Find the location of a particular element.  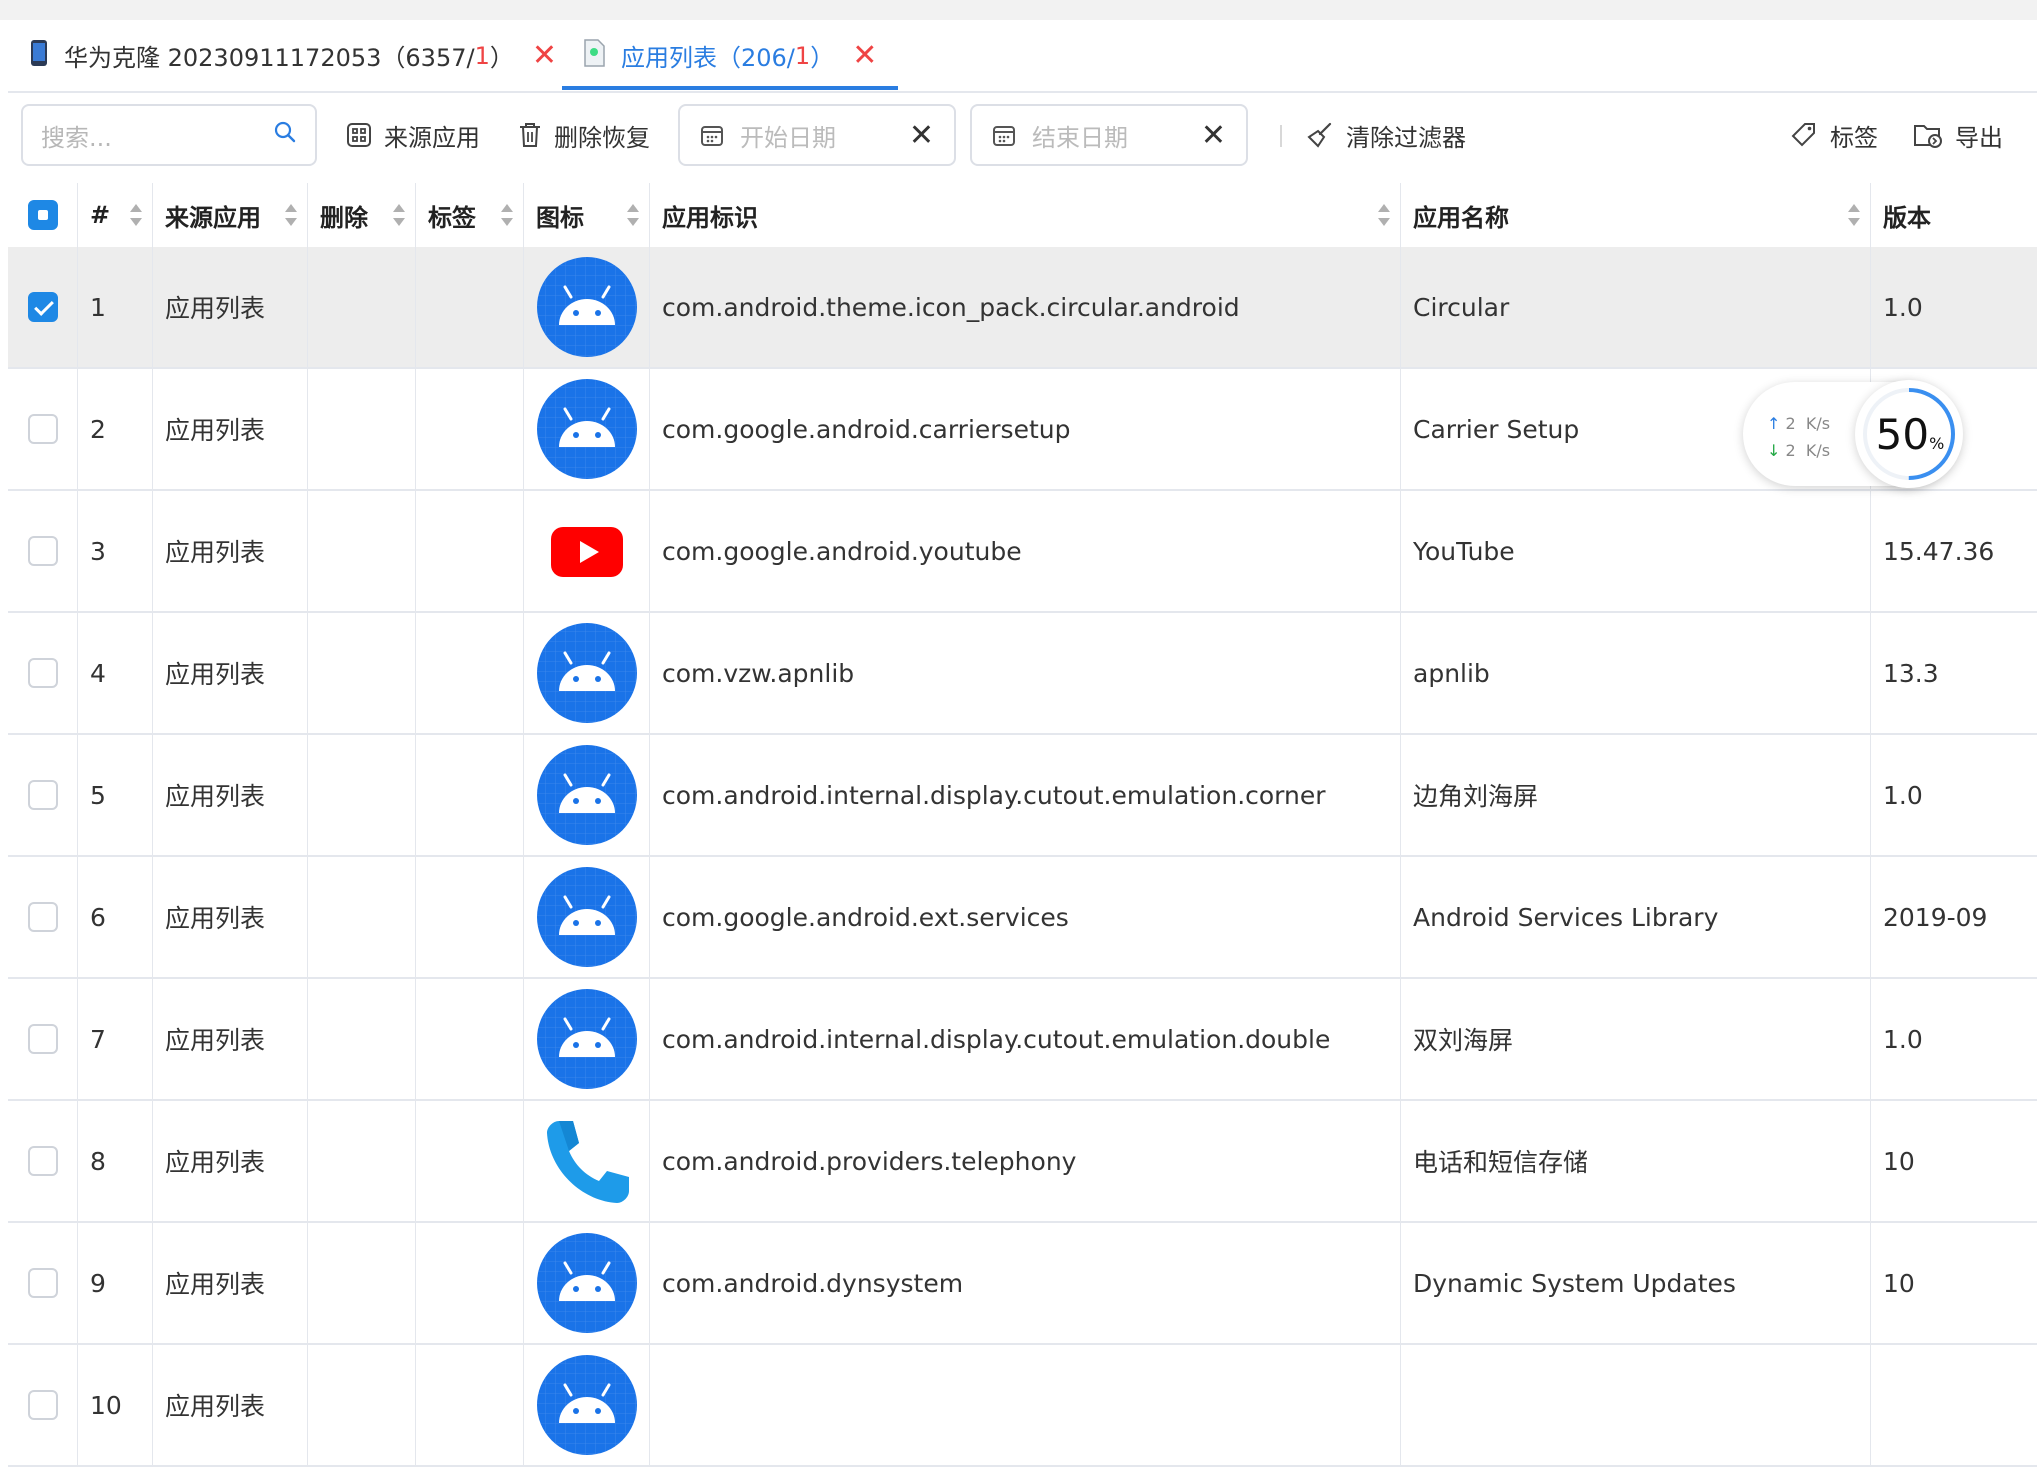

app-id-cell: com.google.android.ext.services is located at coordinates (1025, 917).